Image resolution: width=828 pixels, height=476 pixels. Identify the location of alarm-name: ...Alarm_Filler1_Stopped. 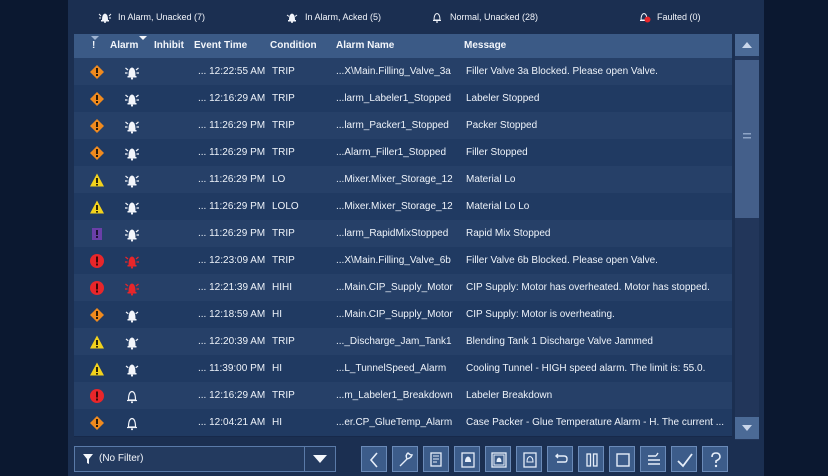
(391, 152).